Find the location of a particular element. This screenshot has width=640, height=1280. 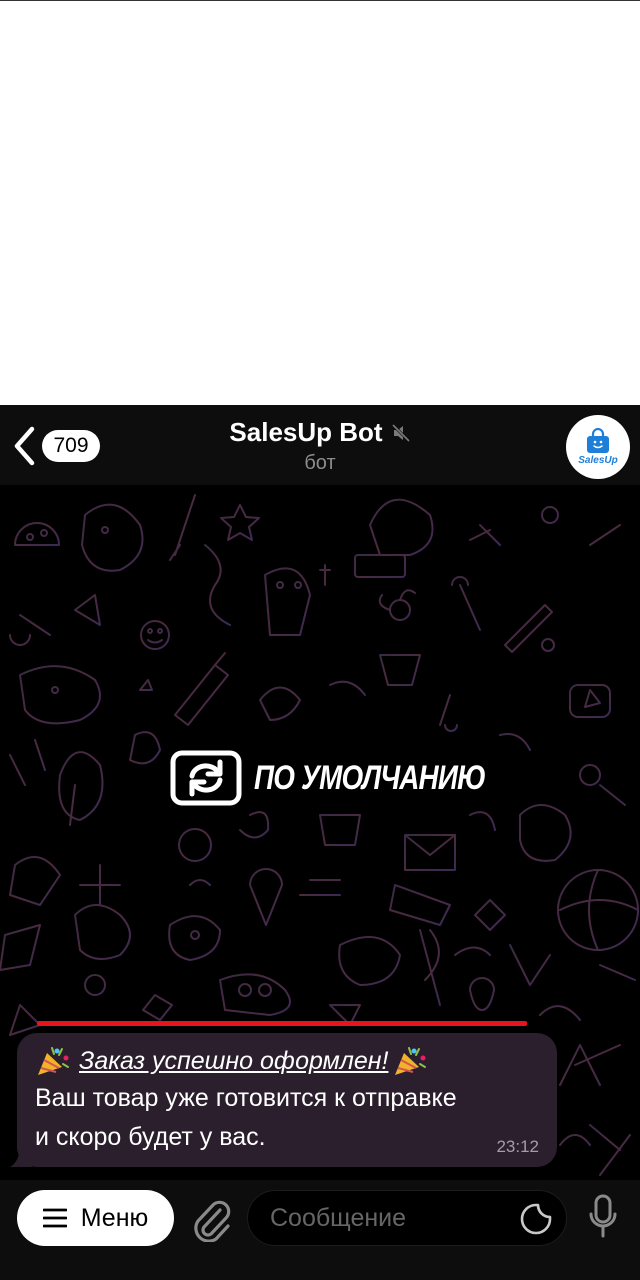

chat-subtitle: бот is located at coordinates (320, 463).